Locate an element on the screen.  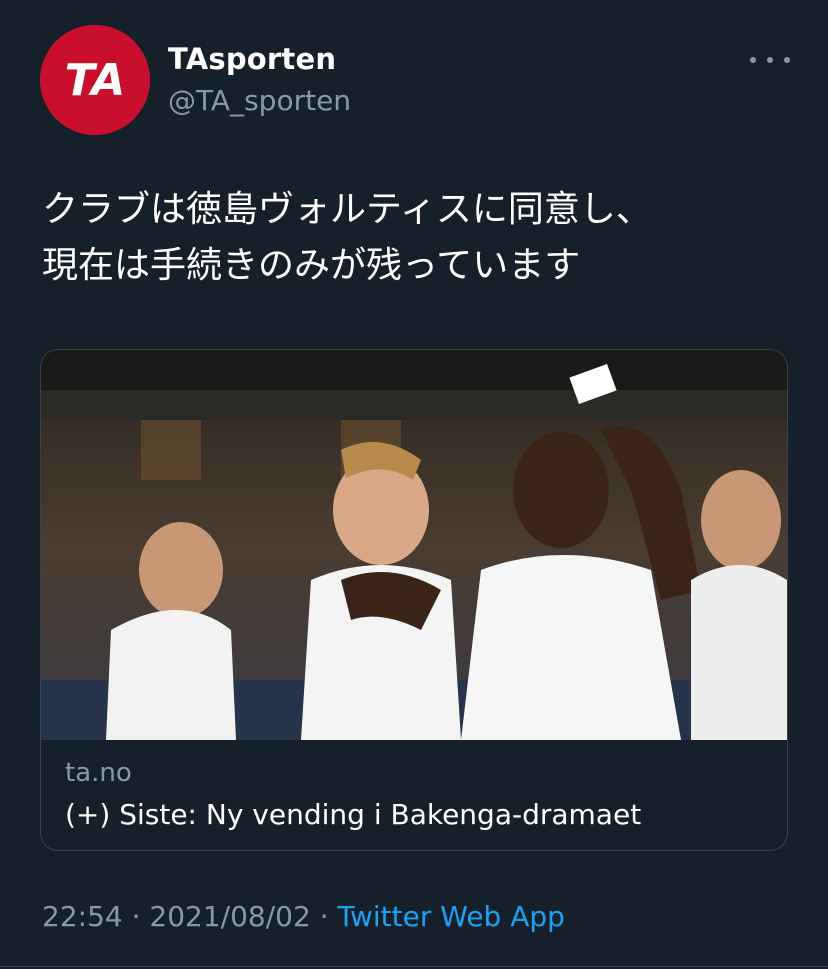
avatar-text: TA is located at coordinates (95, 80).